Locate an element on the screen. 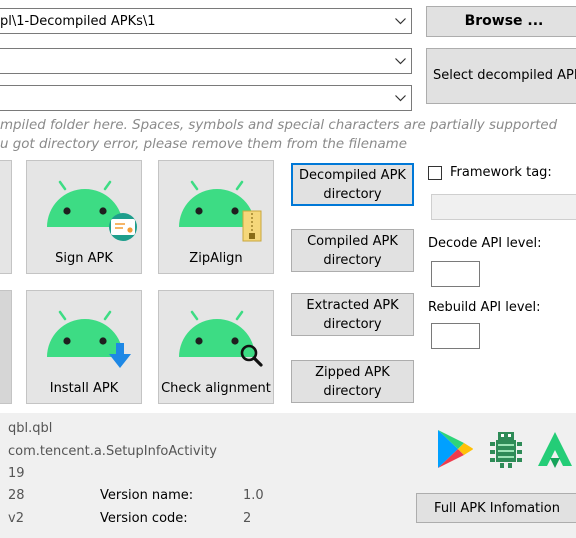  google-play-icon is located at coordinates (454, 449).